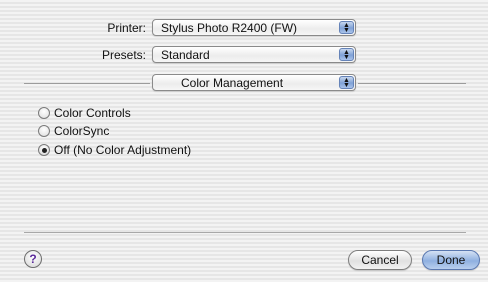  I want to click on radio-label: Off (No Color Adjustment), so click(123, 150).